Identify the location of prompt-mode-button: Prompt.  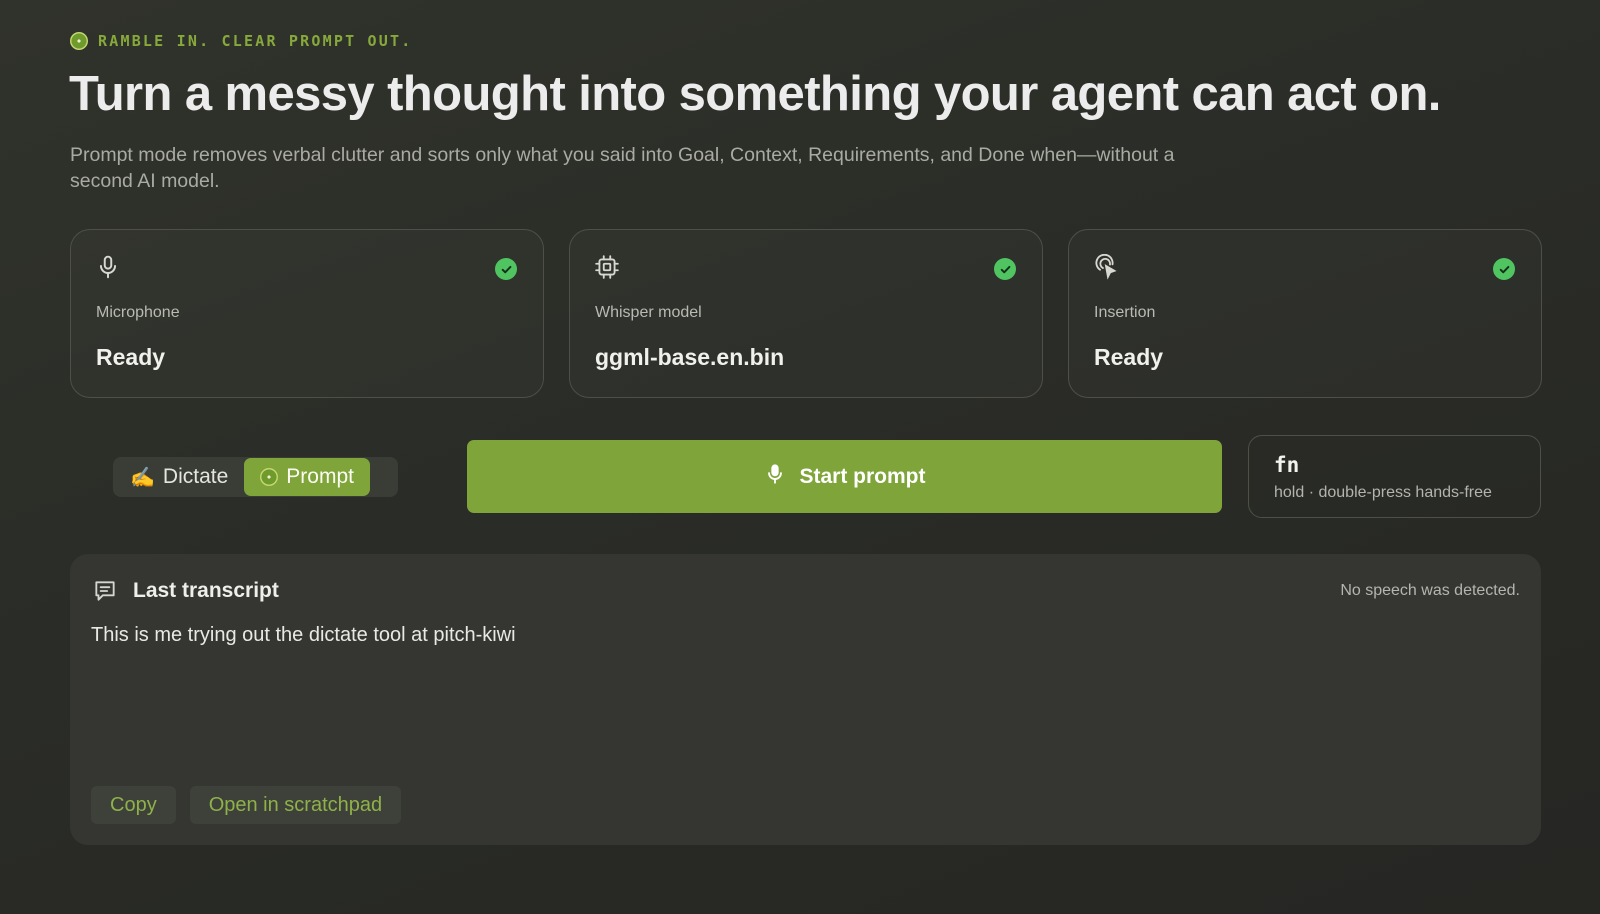
(307, 477).